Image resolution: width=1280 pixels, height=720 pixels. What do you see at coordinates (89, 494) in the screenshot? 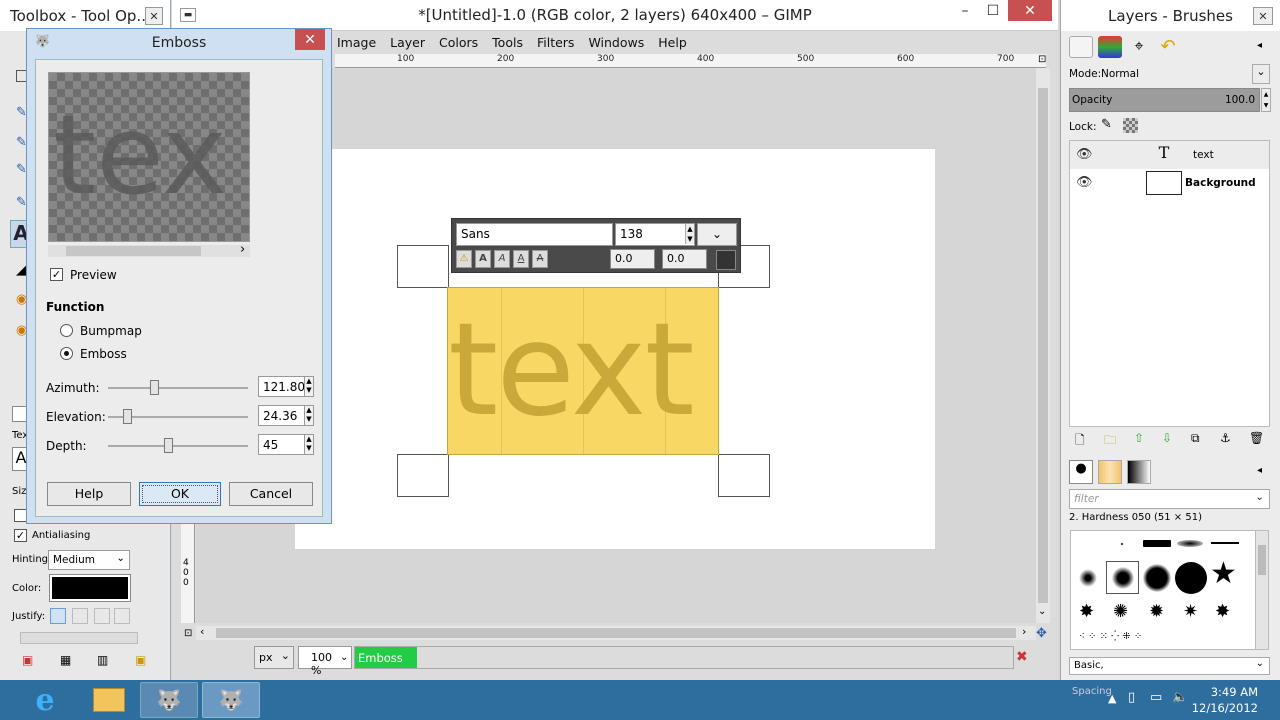
I see `help-button: Help` at bounding box center [89, 494].